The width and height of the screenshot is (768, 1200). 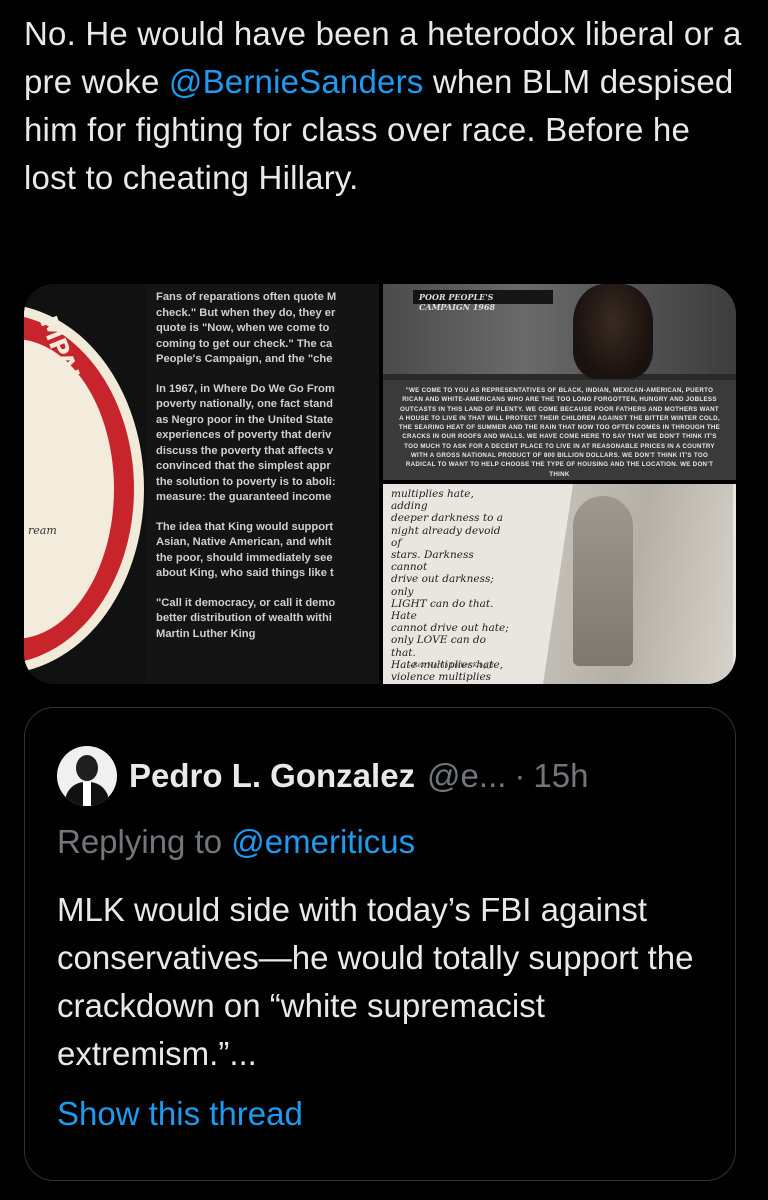 I want to click on article-line: the solution to poverty is to aboli:, so click(x=246, y=481).